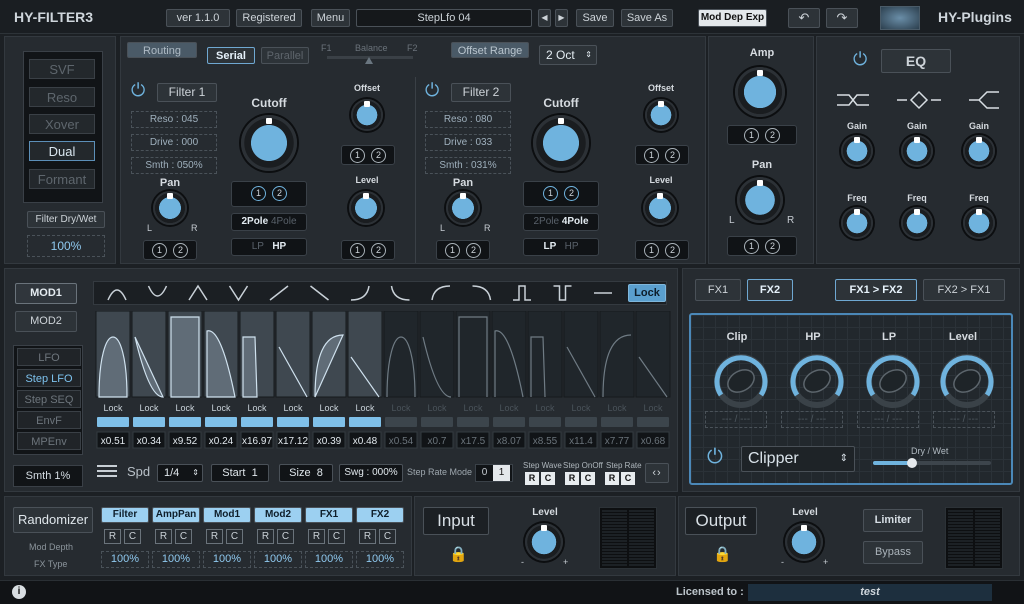  Describe the element at coordinates (49, 420) in the screenshot. I see `source-envf: EnvF` at that location.